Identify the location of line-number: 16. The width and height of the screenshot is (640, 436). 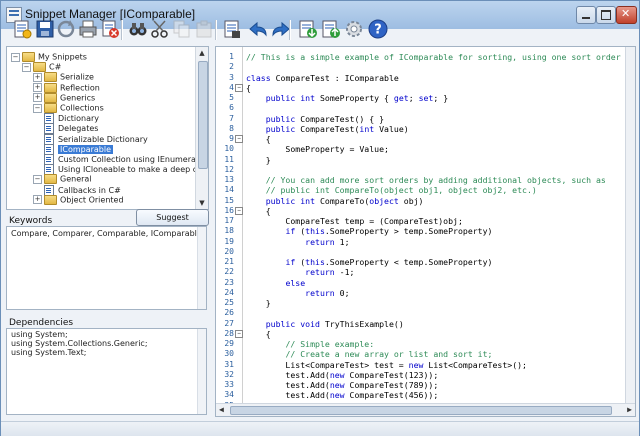
(229, 210).